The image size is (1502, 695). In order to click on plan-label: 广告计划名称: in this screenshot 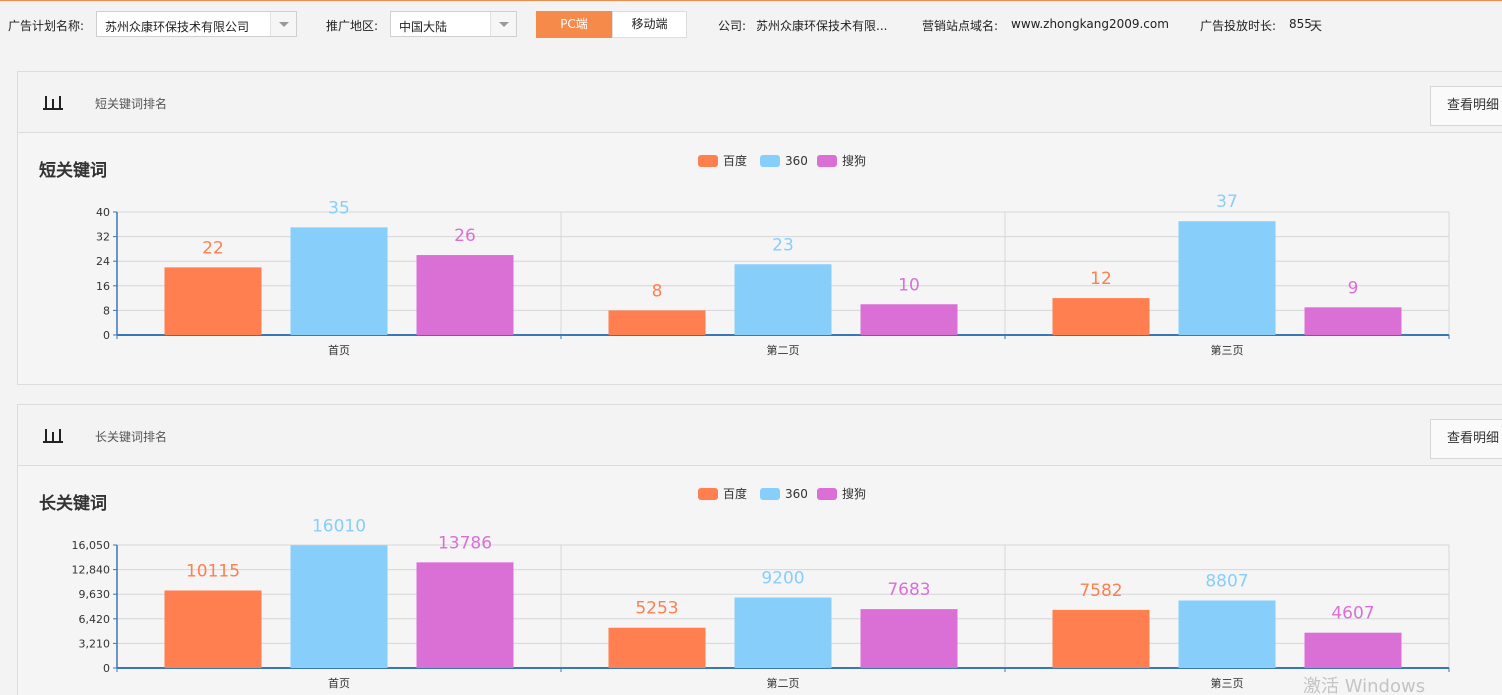, I will do `click(46, 26)`.